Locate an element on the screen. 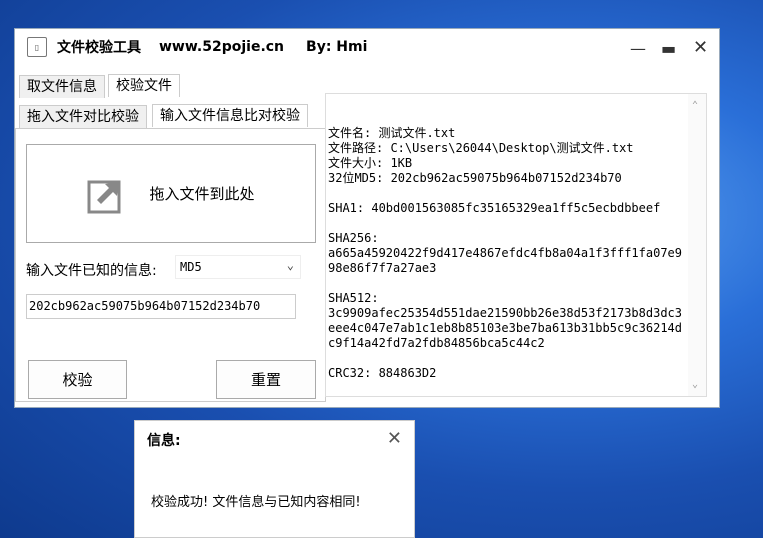 The image size is (763, 538). close-icon: ✕ is located at coordinates (700, 47).